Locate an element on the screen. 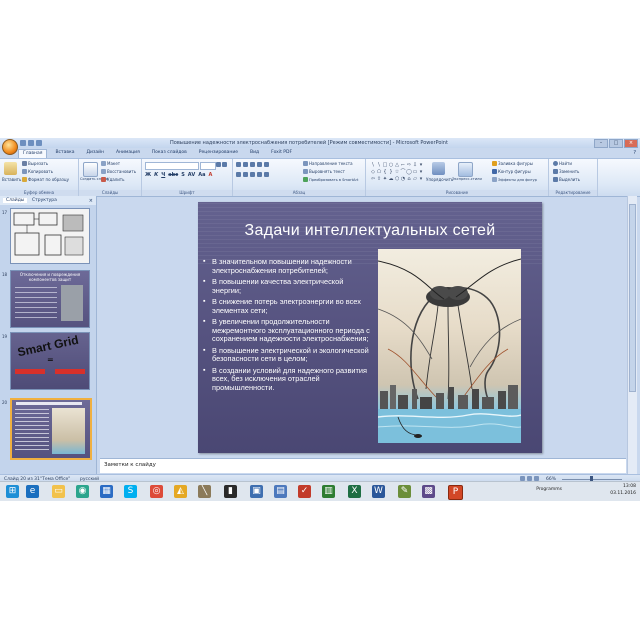 This screenshot has height=640, width=640. increase-indent-icon is located at coordinates (259, 164).